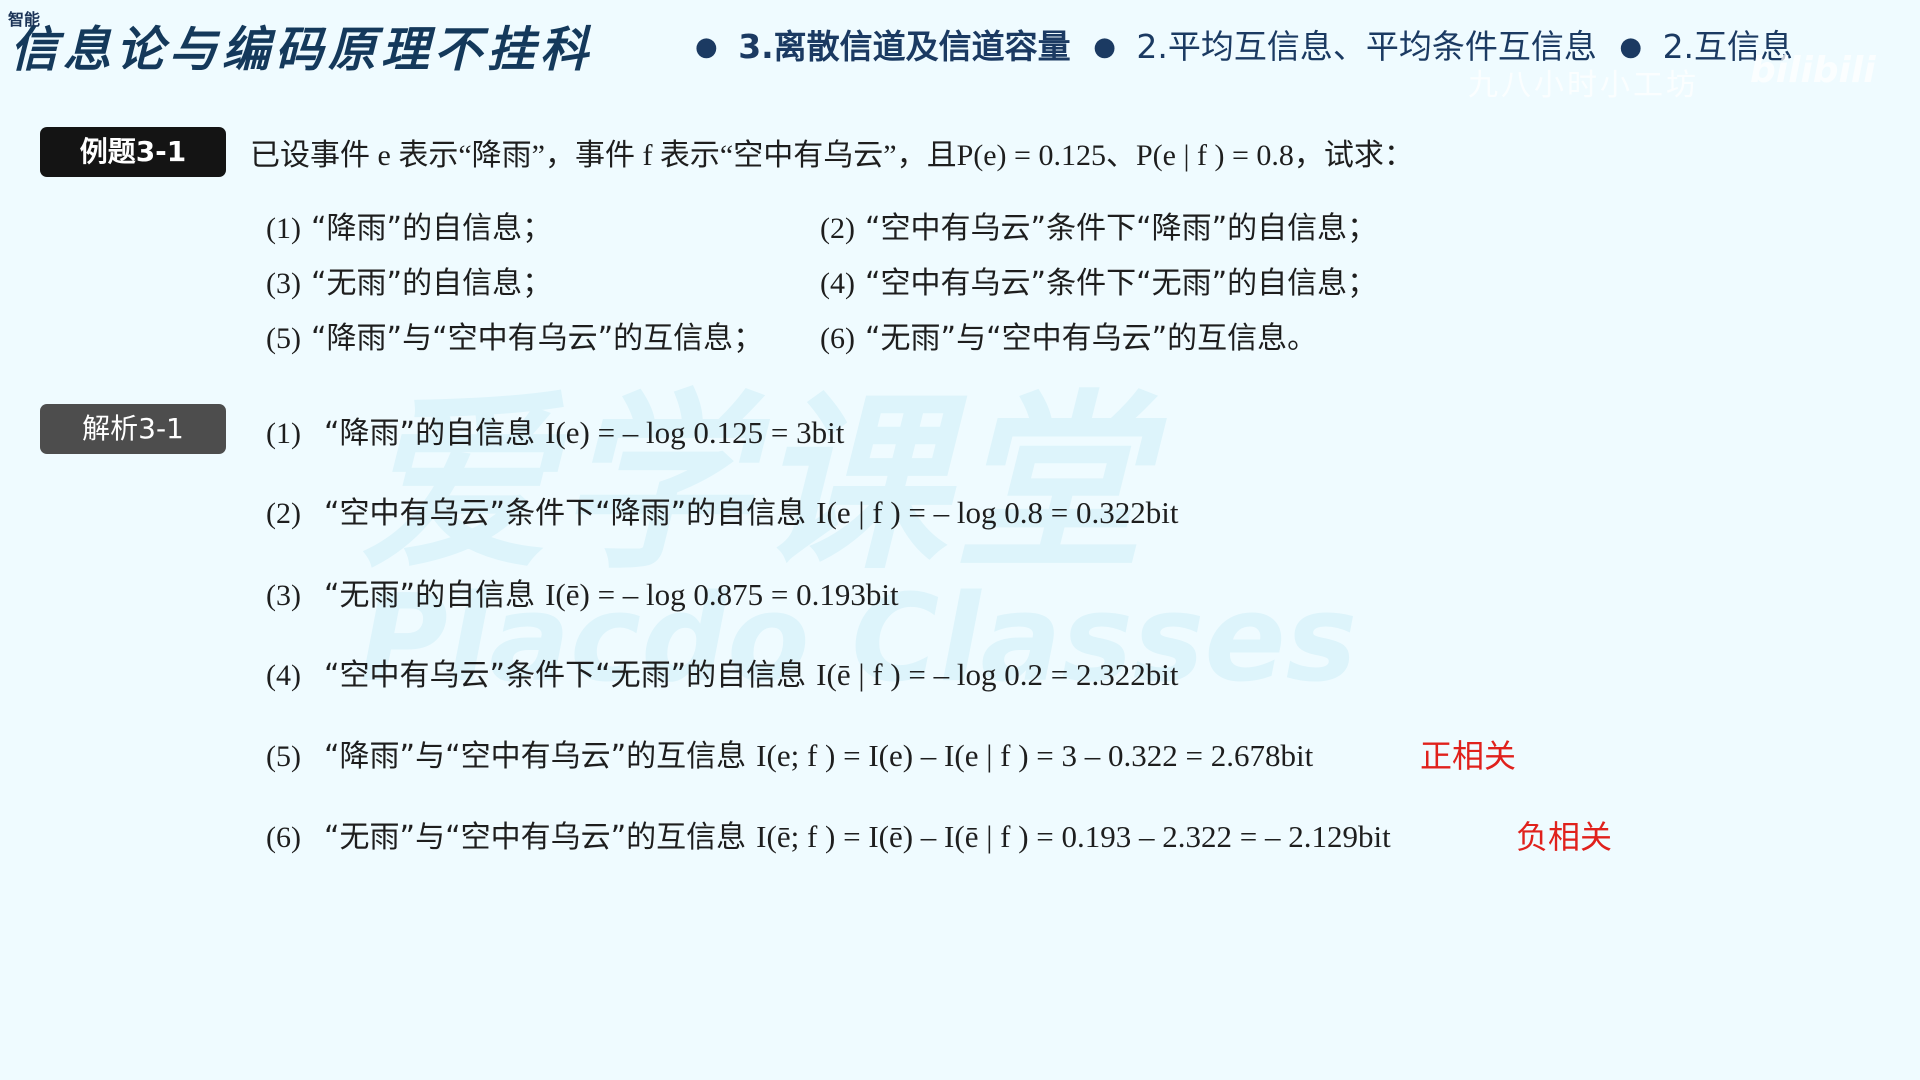 The image size is (1920, 1080). What do you see at coordinates (133, 429) in the screenshot?
I see `analysis-label: 解析3-1` at bounding box center [133, 429].